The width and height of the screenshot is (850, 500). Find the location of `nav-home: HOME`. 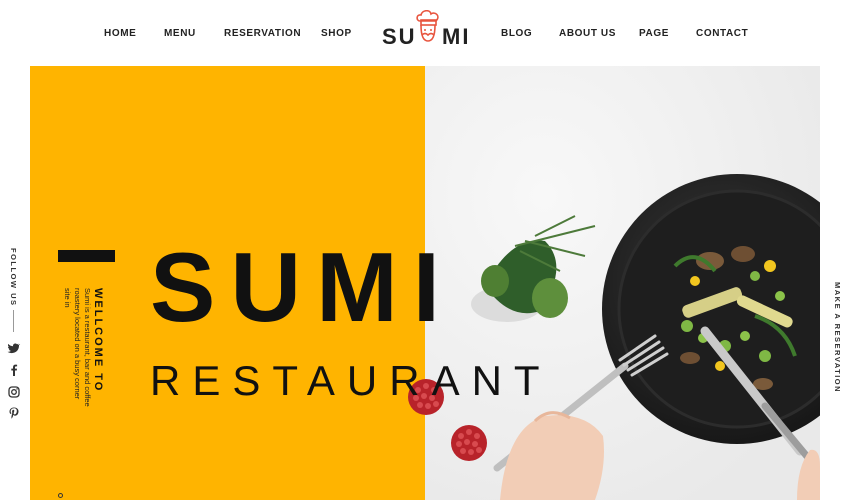

nav-home: HOME is located at coordinates (120, 33).